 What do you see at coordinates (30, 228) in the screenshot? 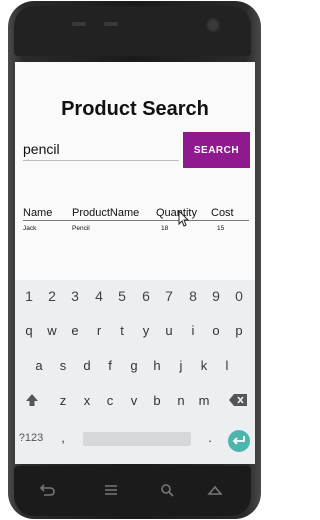
I see `table-cell: Jack` at bounding box center [30, 228].